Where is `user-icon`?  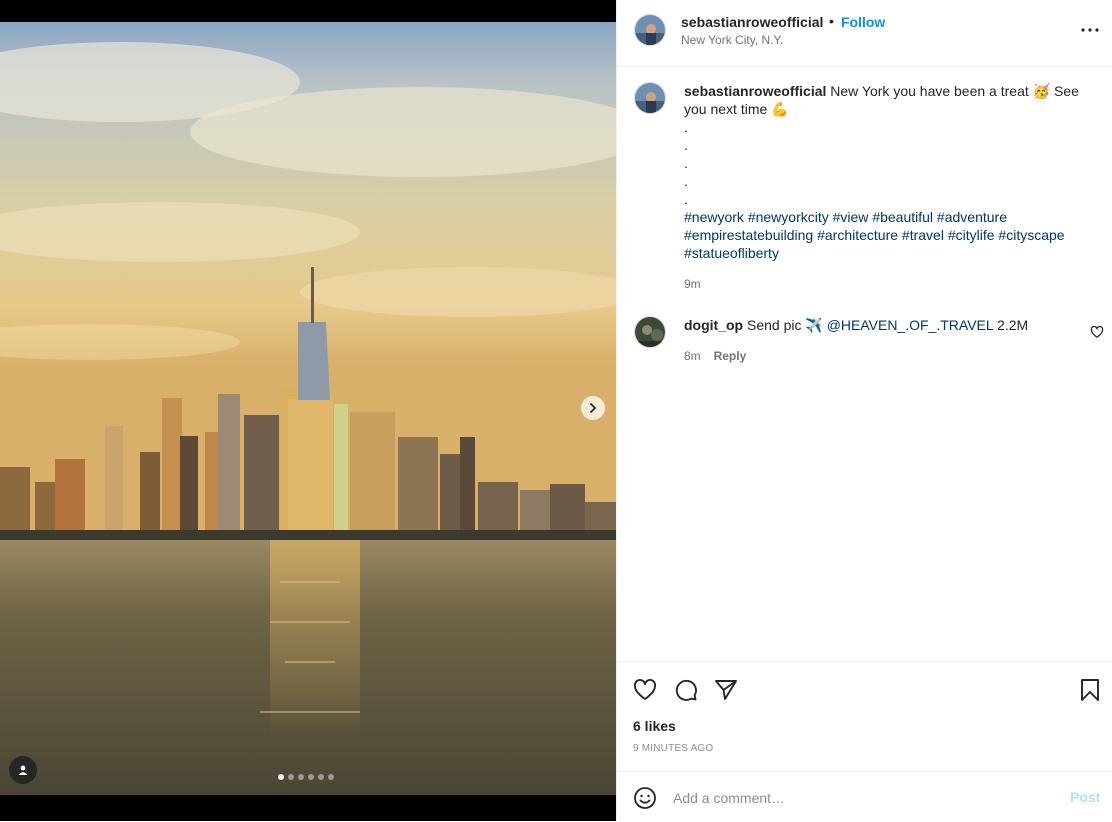 user-icon is located at coordinates (23, 770).